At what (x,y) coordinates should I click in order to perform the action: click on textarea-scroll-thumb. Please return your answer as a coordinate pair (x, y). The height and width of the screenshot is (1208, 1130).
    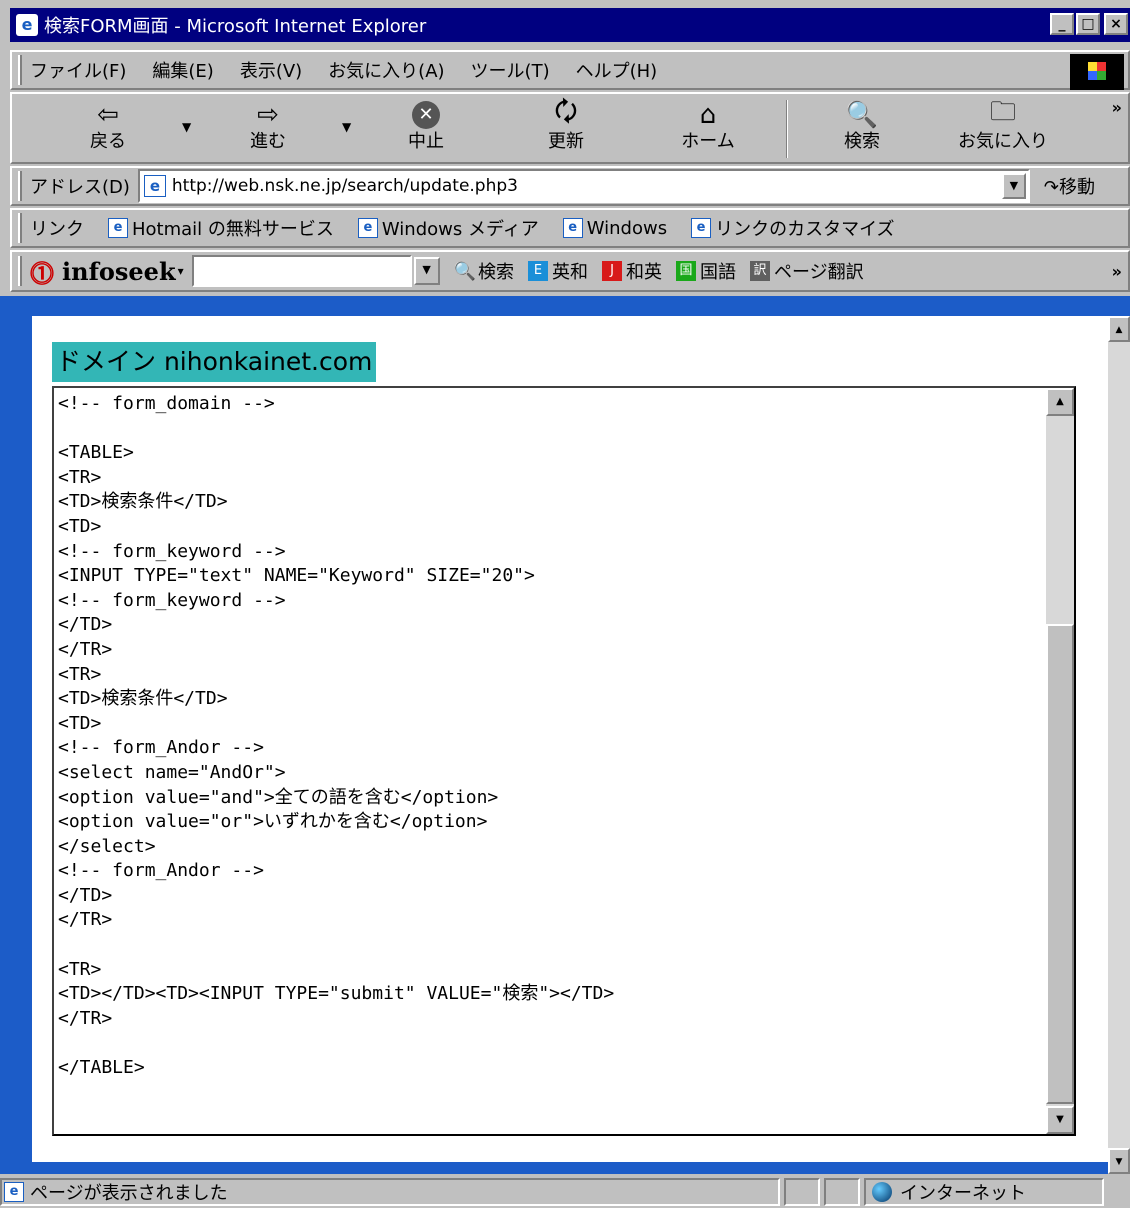
    Looking at the image, I should click on (1060, 864).